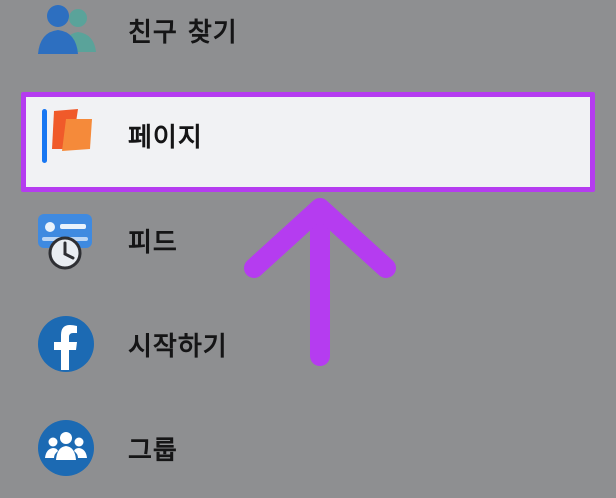  Describe the element at coordinates (67, 31) in the screenshot. I see `friends-icon` at that location.